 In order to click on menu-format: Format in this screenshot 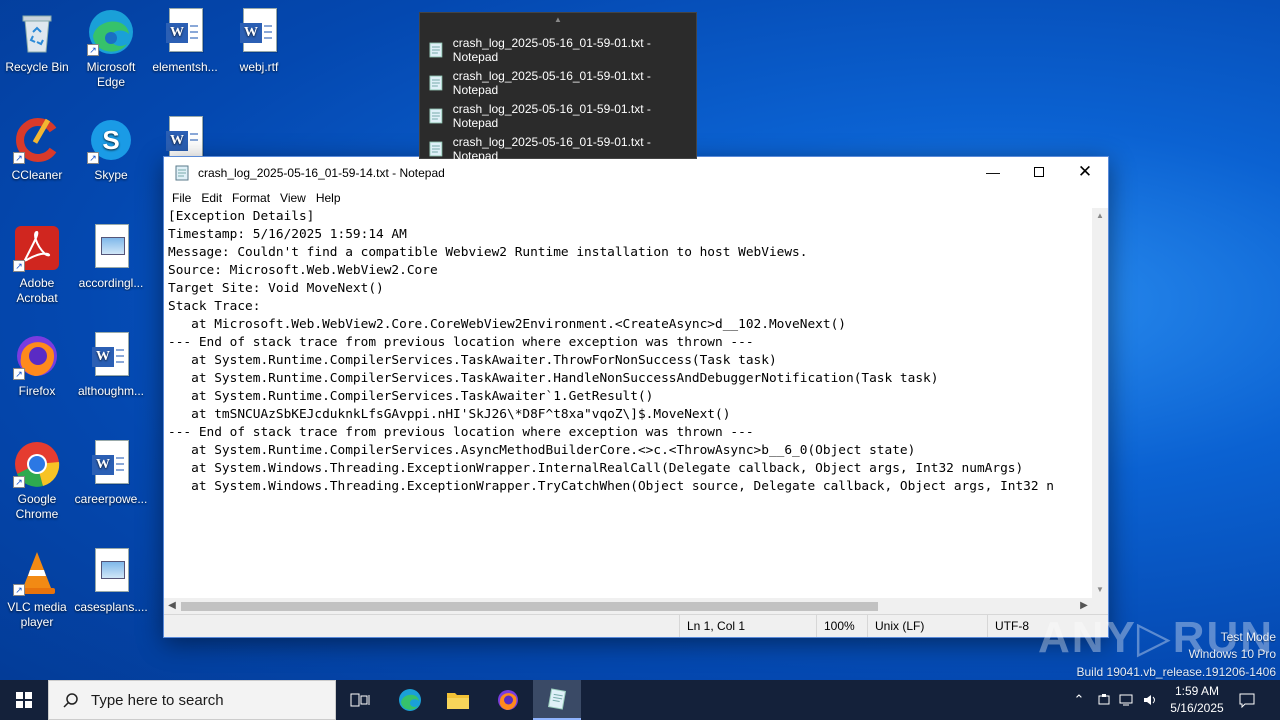, I will do `click(252, 198)`.